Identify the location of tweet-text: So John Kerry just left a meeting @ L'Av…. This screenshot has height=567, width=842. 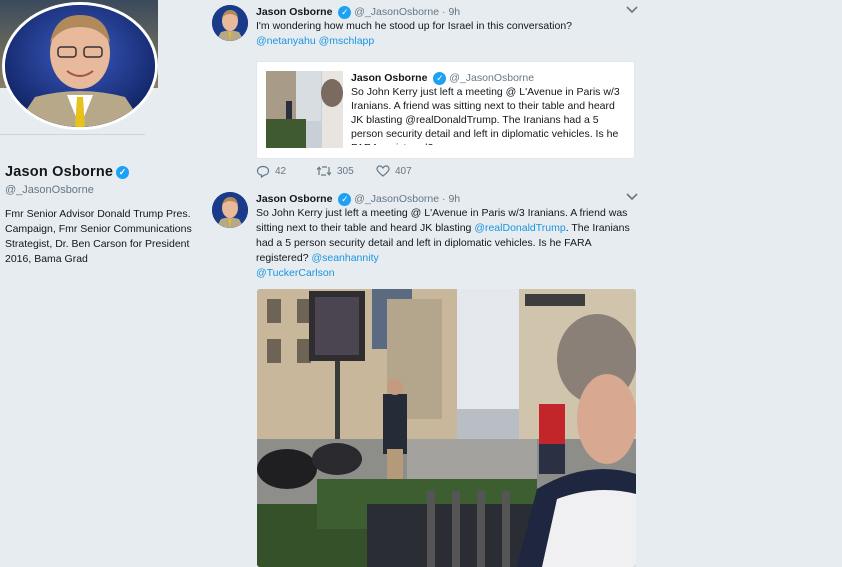
(447, 243).